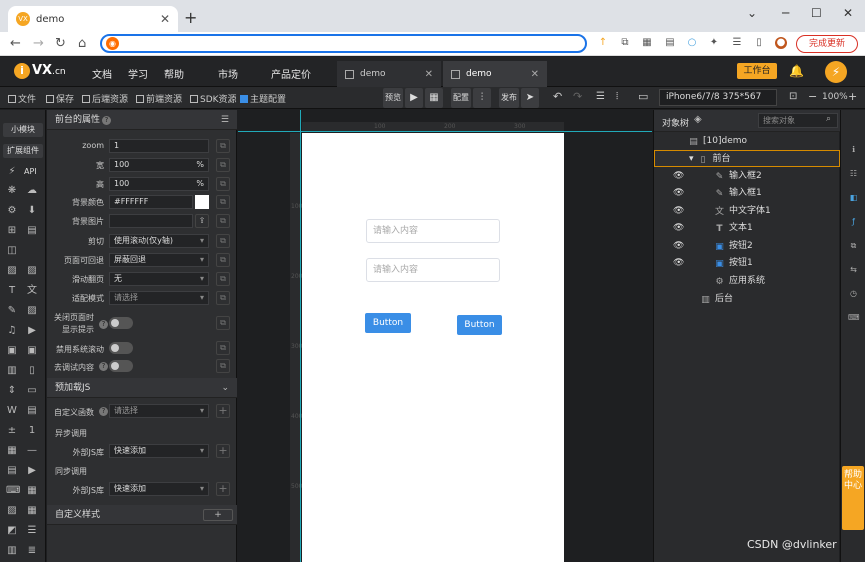 Image resolution: width=865 pixels, height=562 pixels. I want to click on disable-scroll-toggle, so click(121, 348).